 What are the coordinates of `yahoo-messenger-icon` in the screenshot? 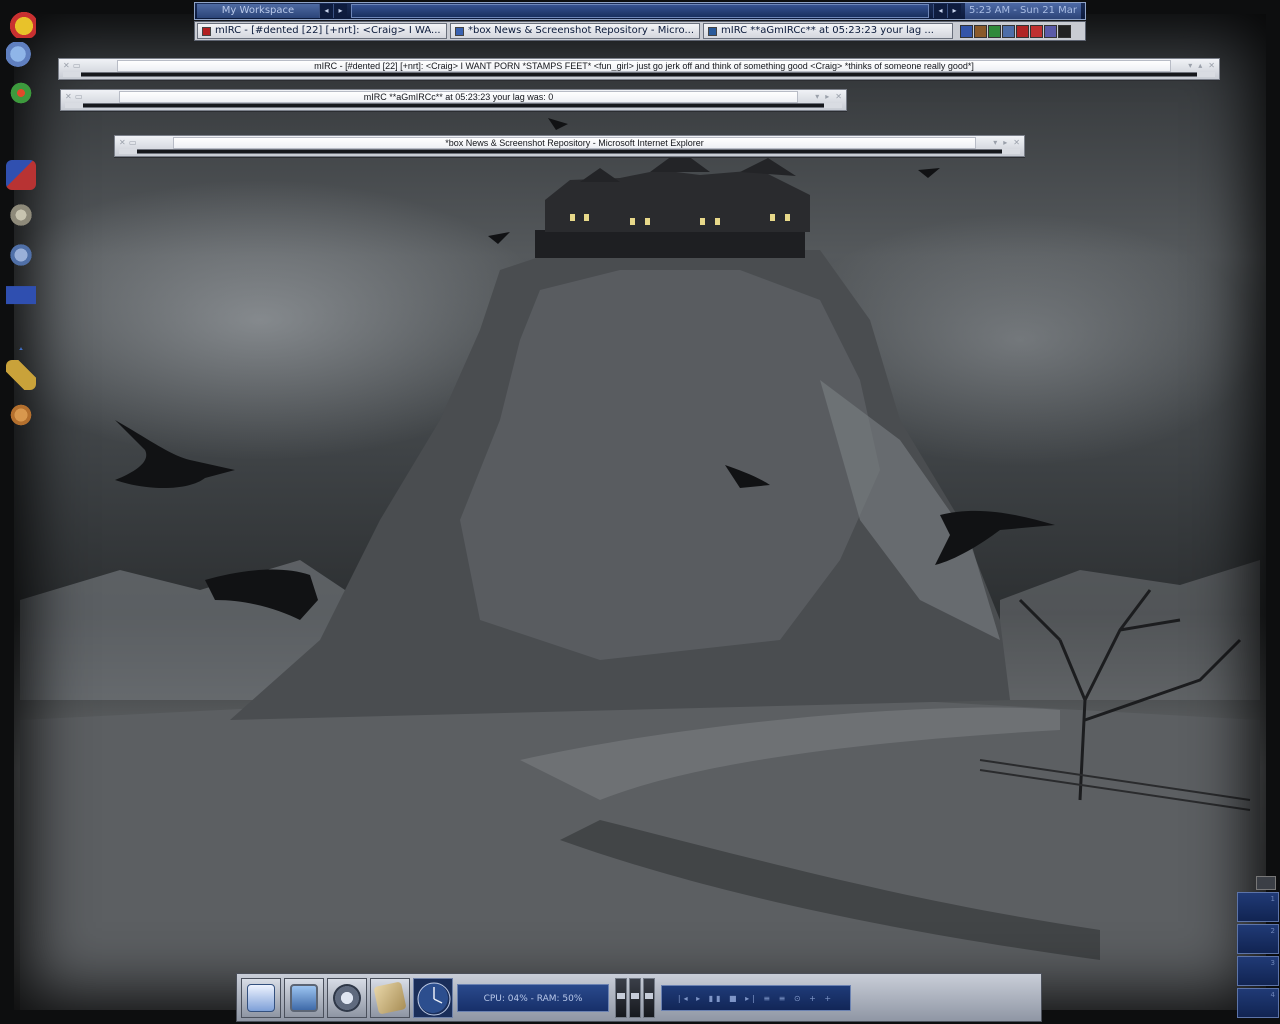 It's located at (21, 23).